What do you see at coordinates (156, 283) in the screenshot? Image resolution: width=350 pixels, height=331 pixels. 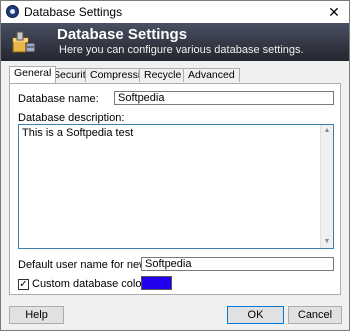 I see `custom-color-swatch` at bounding box center [156, 283].